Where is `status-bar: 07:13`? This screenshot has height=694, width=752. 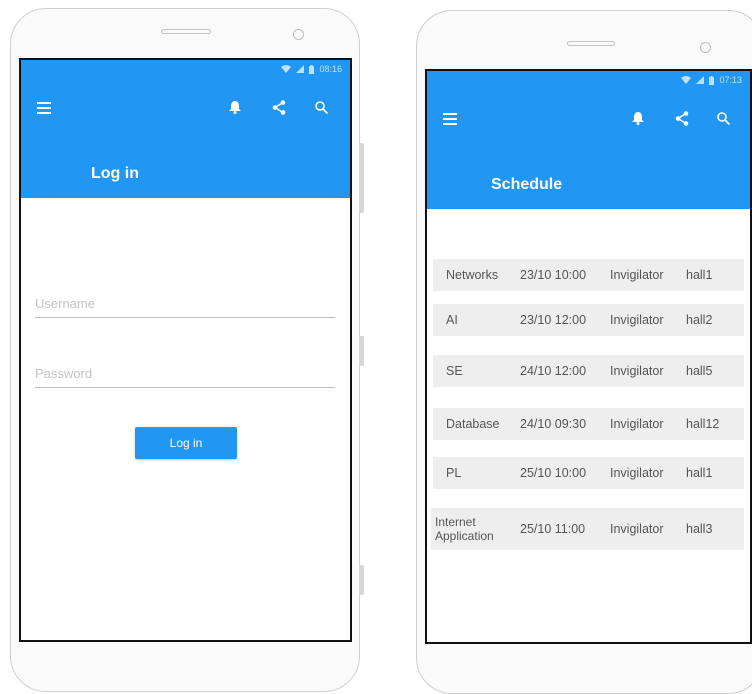
status-bar: 07:13 is located at coordinates (711, 80).